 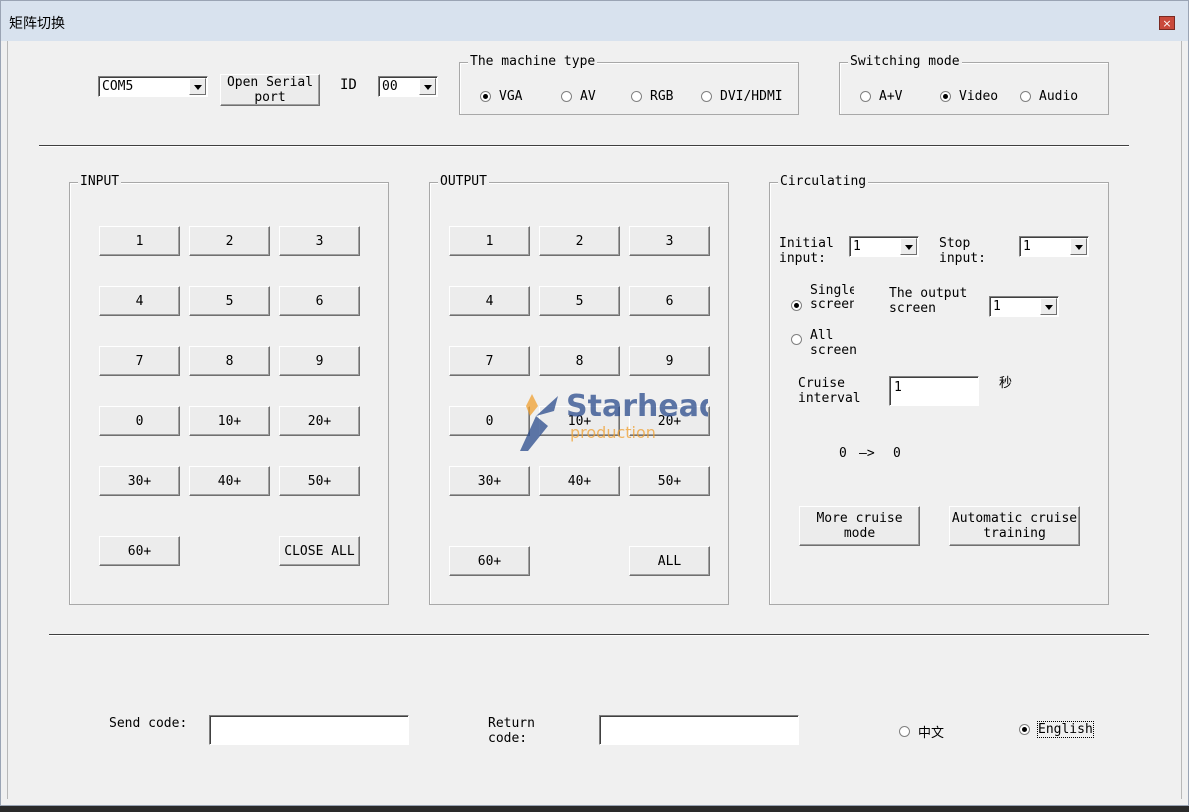 I want to click on divider-bottom, so click(x=599, y=635).